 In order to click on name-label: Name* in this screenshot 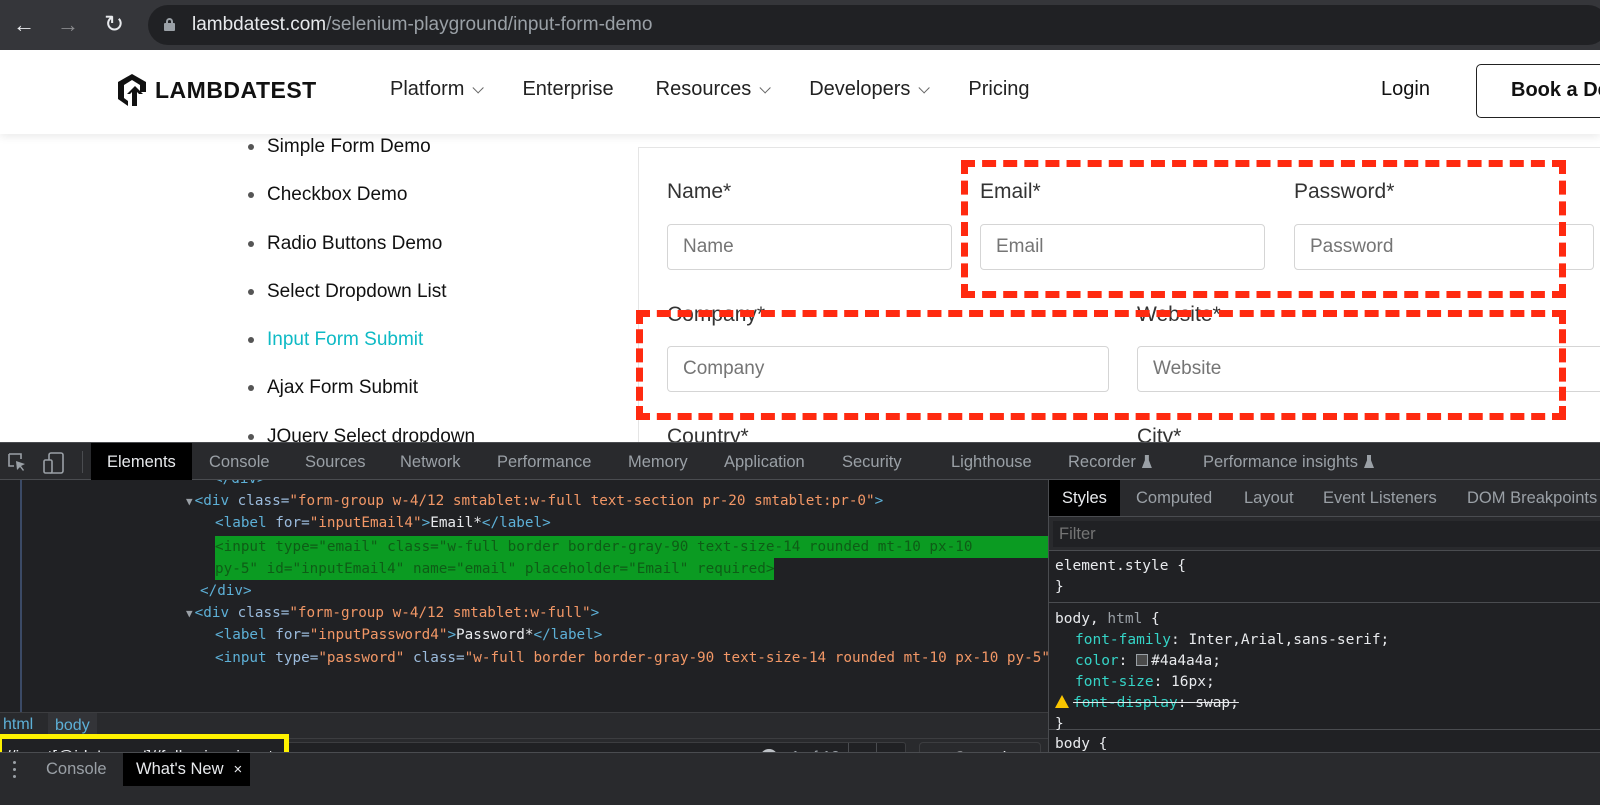, I will do `click(699, 191)`.